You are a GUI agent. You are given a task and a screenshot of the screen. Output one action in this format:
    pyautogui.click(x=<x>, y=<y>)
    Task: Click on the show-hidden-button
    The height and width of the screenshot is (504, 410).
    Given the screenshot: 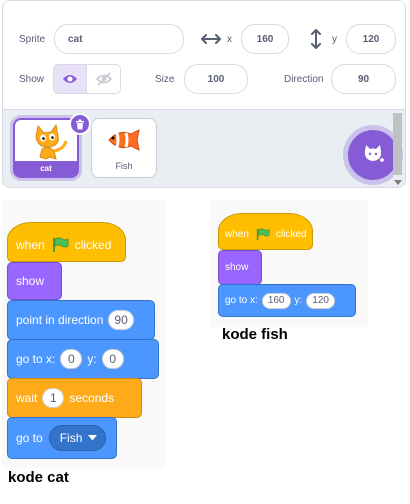 What is the action you would take?
    pyautogui.click(x=103, y=79)
    